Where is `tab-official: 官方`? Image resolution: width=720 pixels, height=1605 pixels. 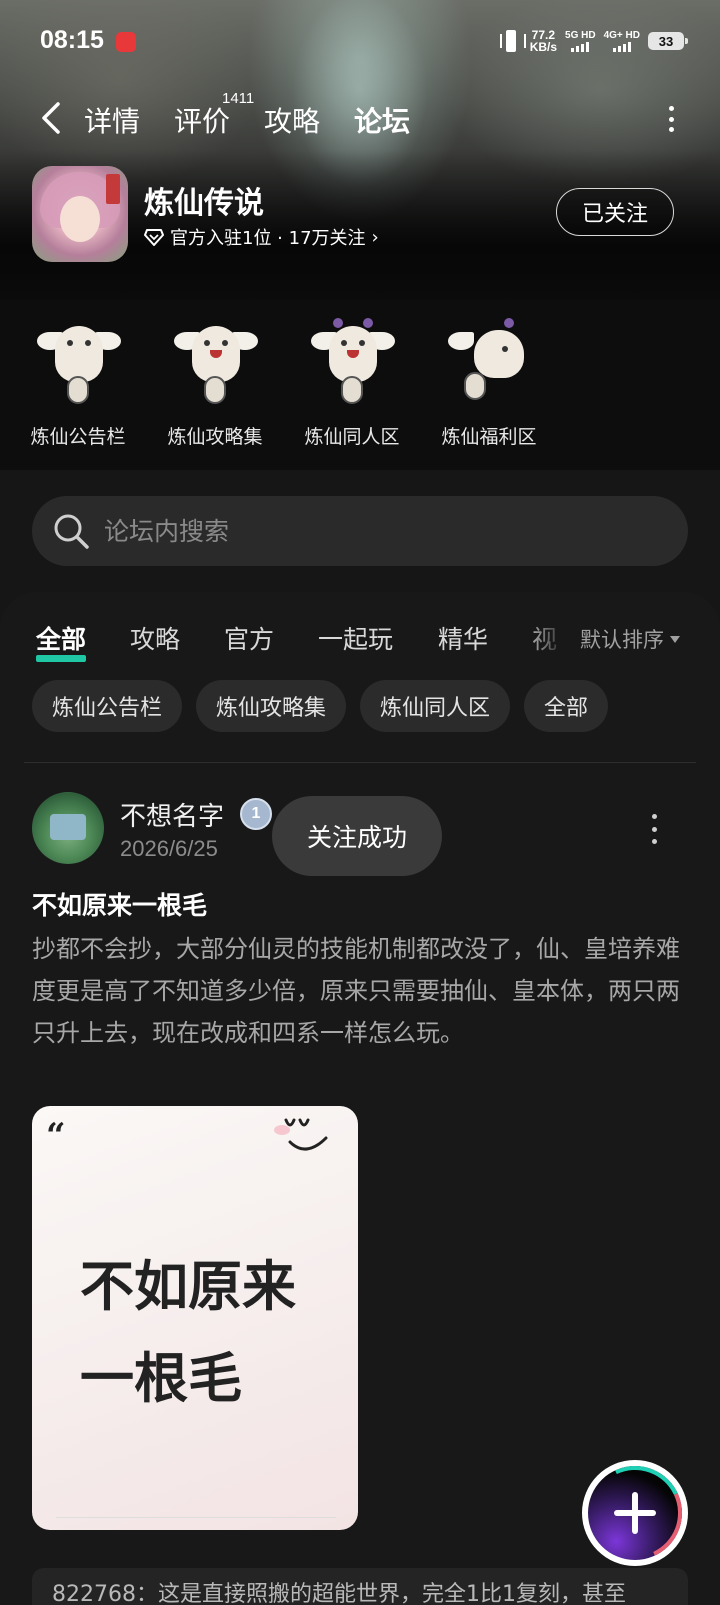 tab-official: 官方 is located at coordinates (249, 638).